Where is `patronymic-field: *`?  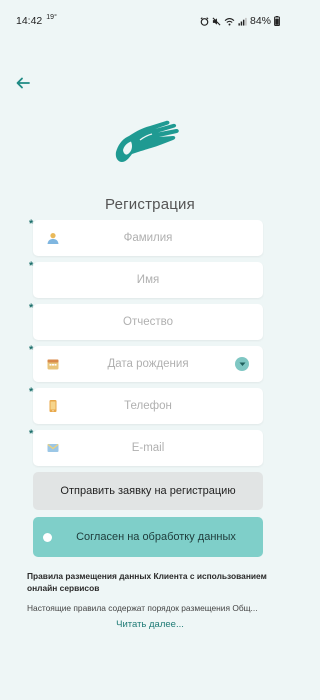
patronymic-field: * is located at coordinates (146, 321).